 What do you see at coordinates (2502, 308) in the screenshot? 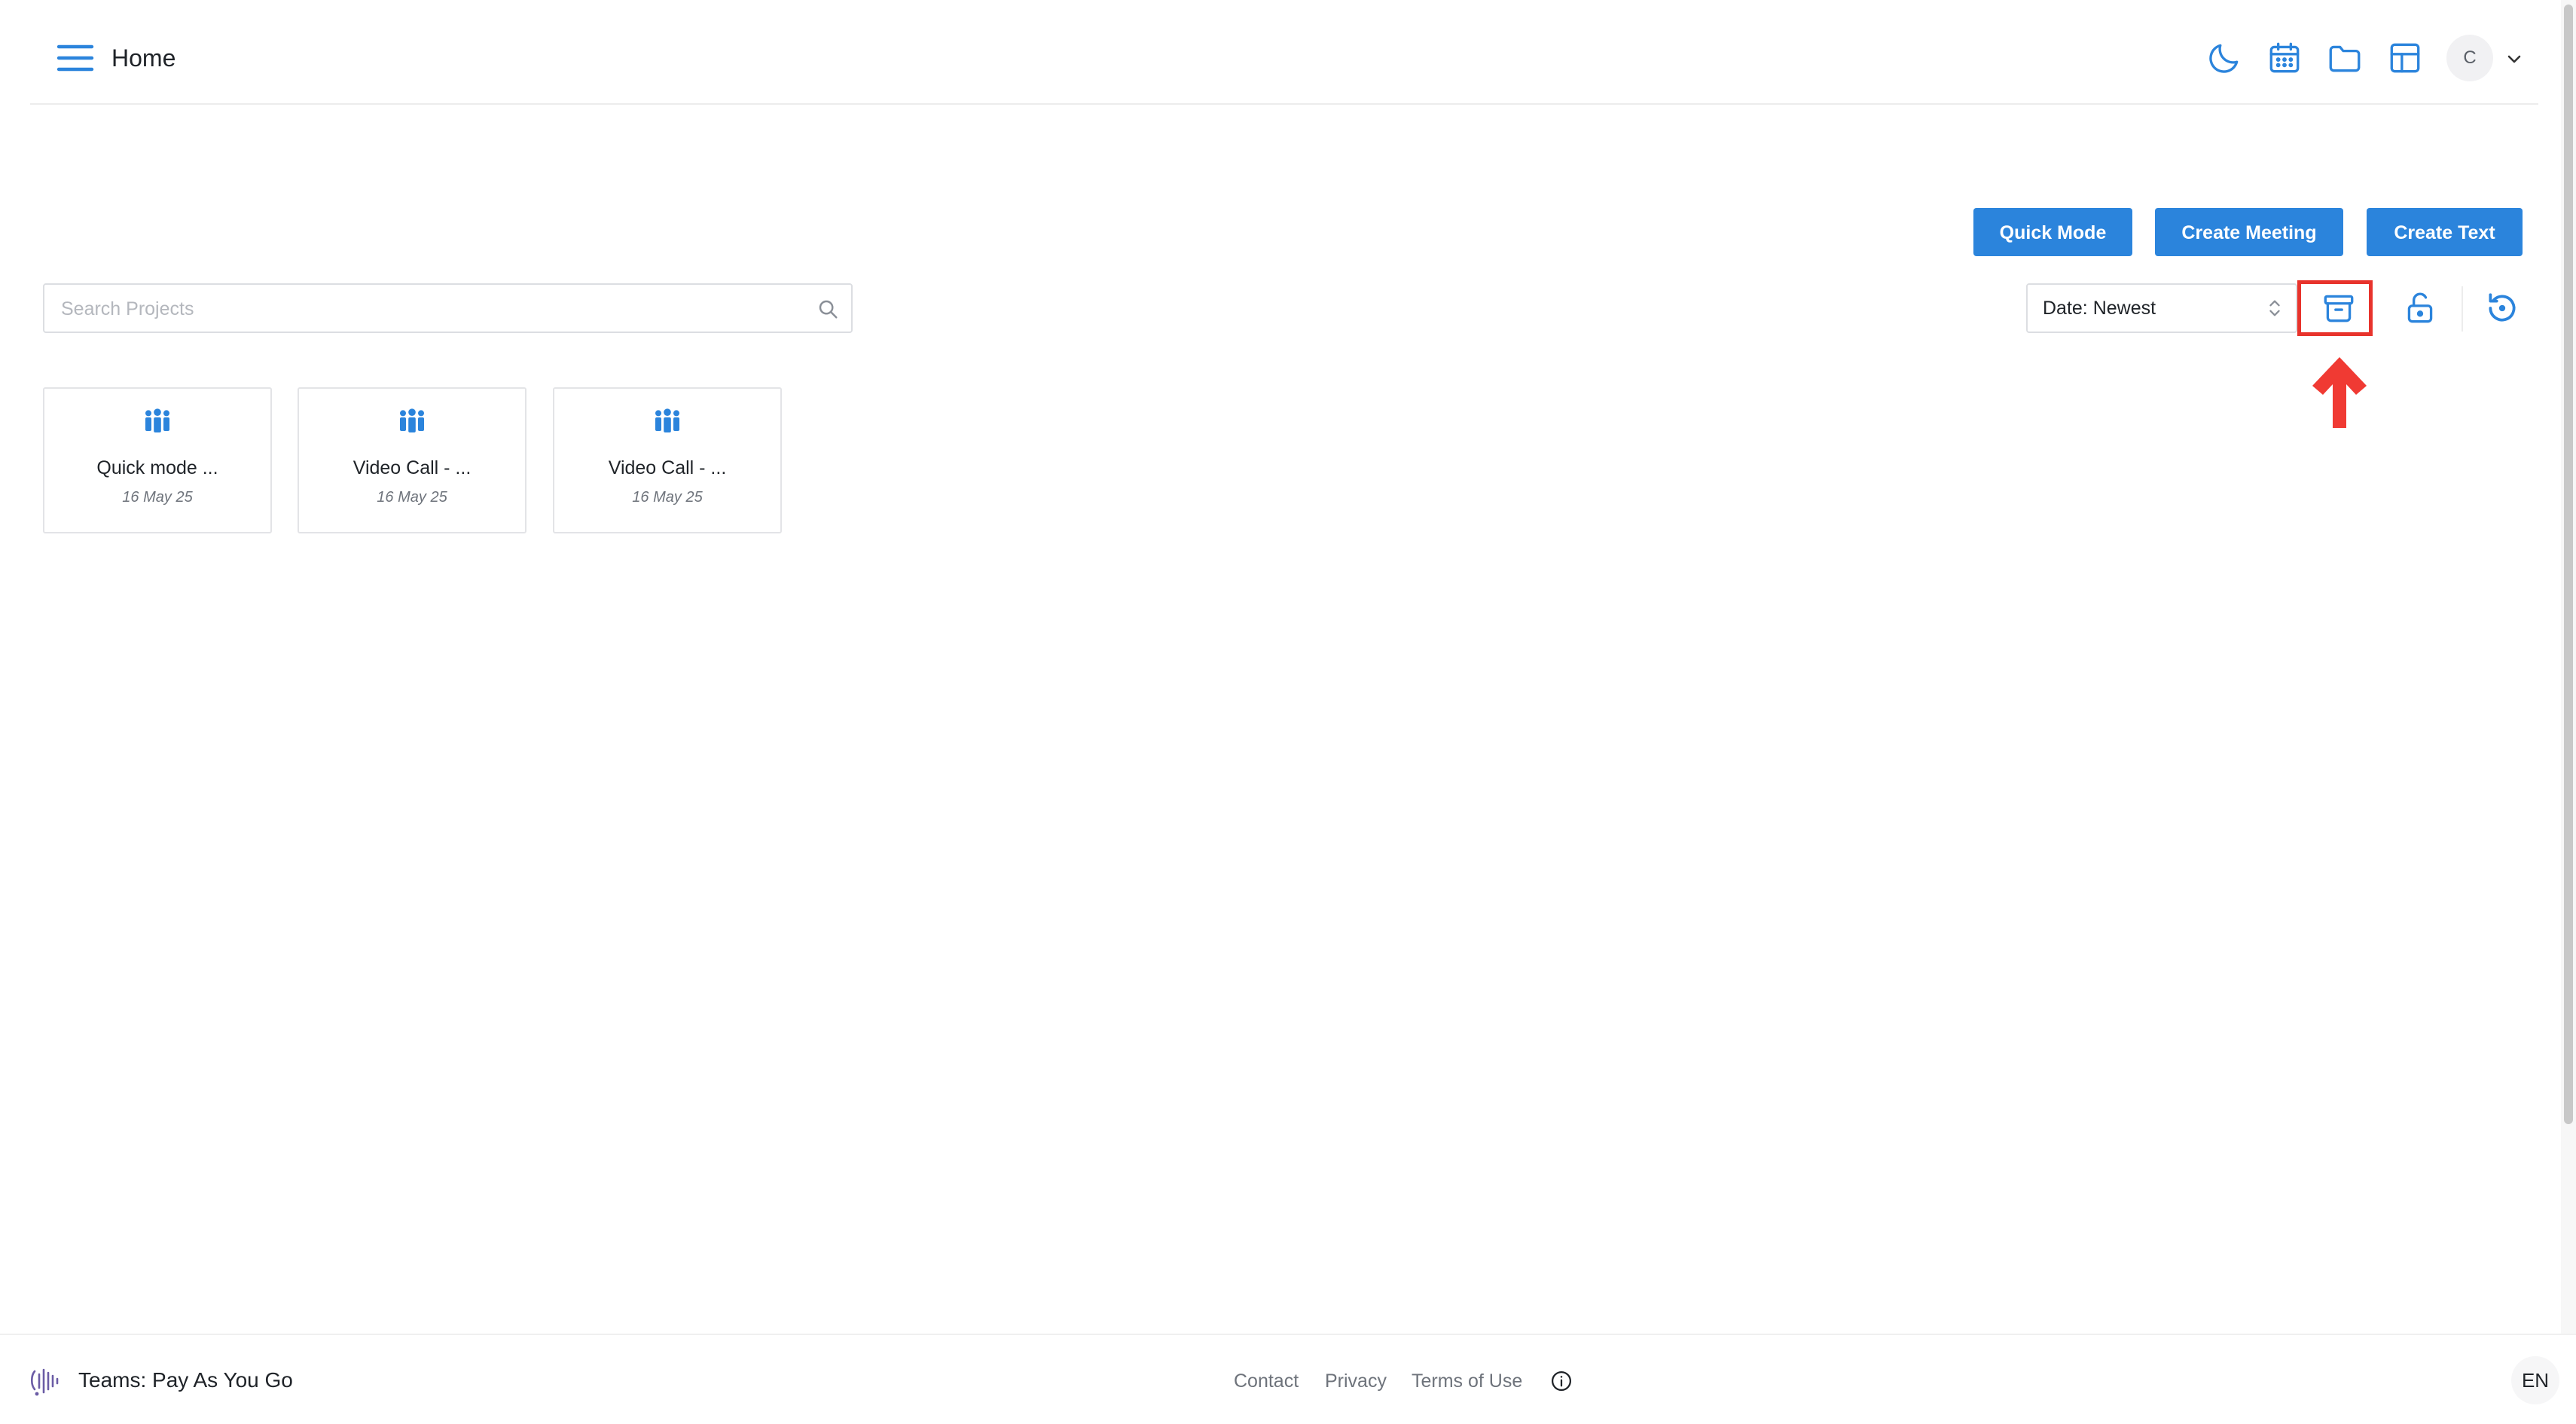
I see `history-icon` at bounding box center [2502, 308].